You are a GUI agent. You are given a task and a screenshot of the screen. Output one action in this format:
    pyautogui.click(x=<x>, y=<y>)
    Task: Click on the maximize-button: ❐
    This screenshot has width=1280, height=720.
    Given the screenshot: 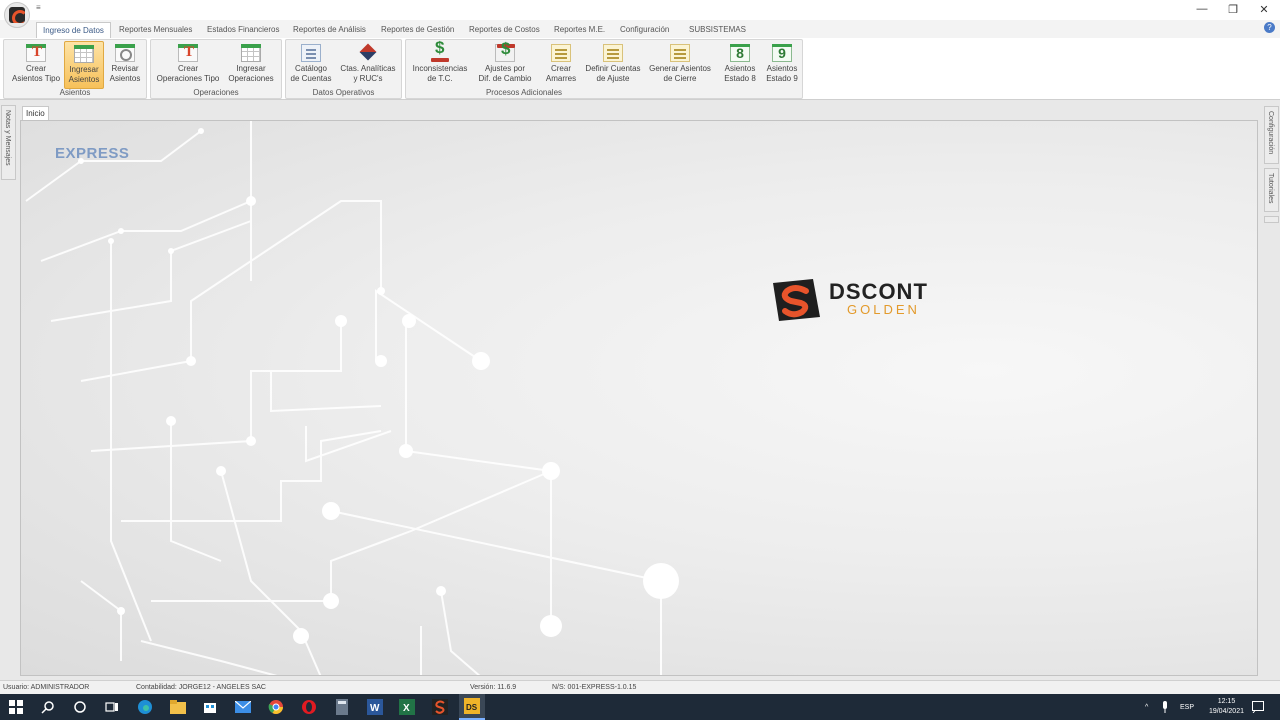 What is the action you would take?
    pyautogui.click(x=1233, y=9)
    